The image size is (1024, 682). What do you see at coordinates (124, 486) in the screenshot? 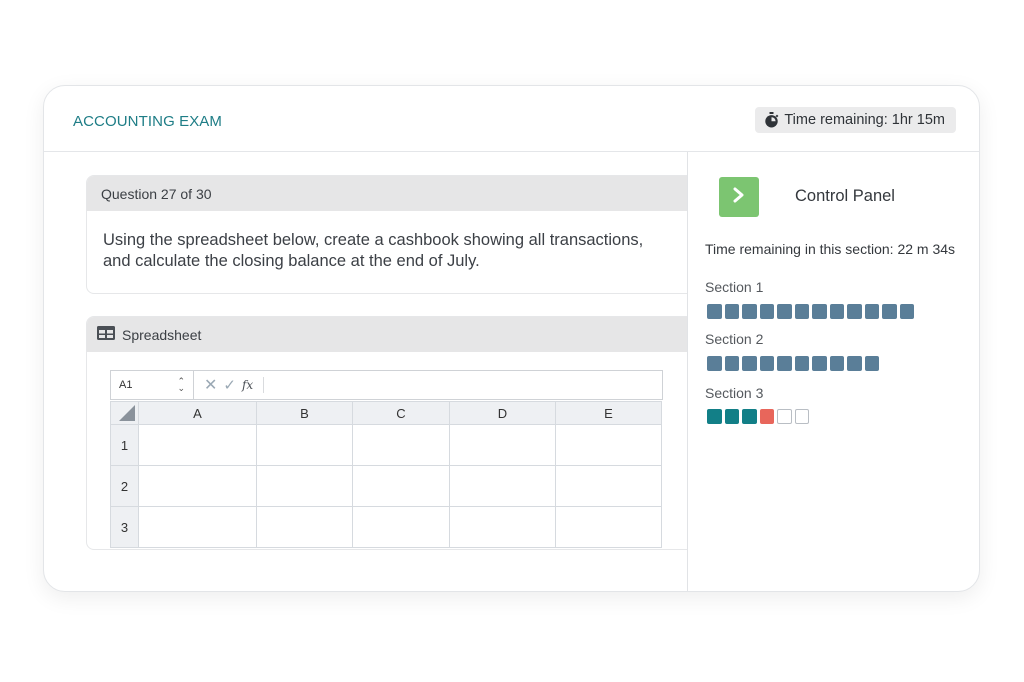
I see `row-header-2: 2` at bounding box center [124, 486].